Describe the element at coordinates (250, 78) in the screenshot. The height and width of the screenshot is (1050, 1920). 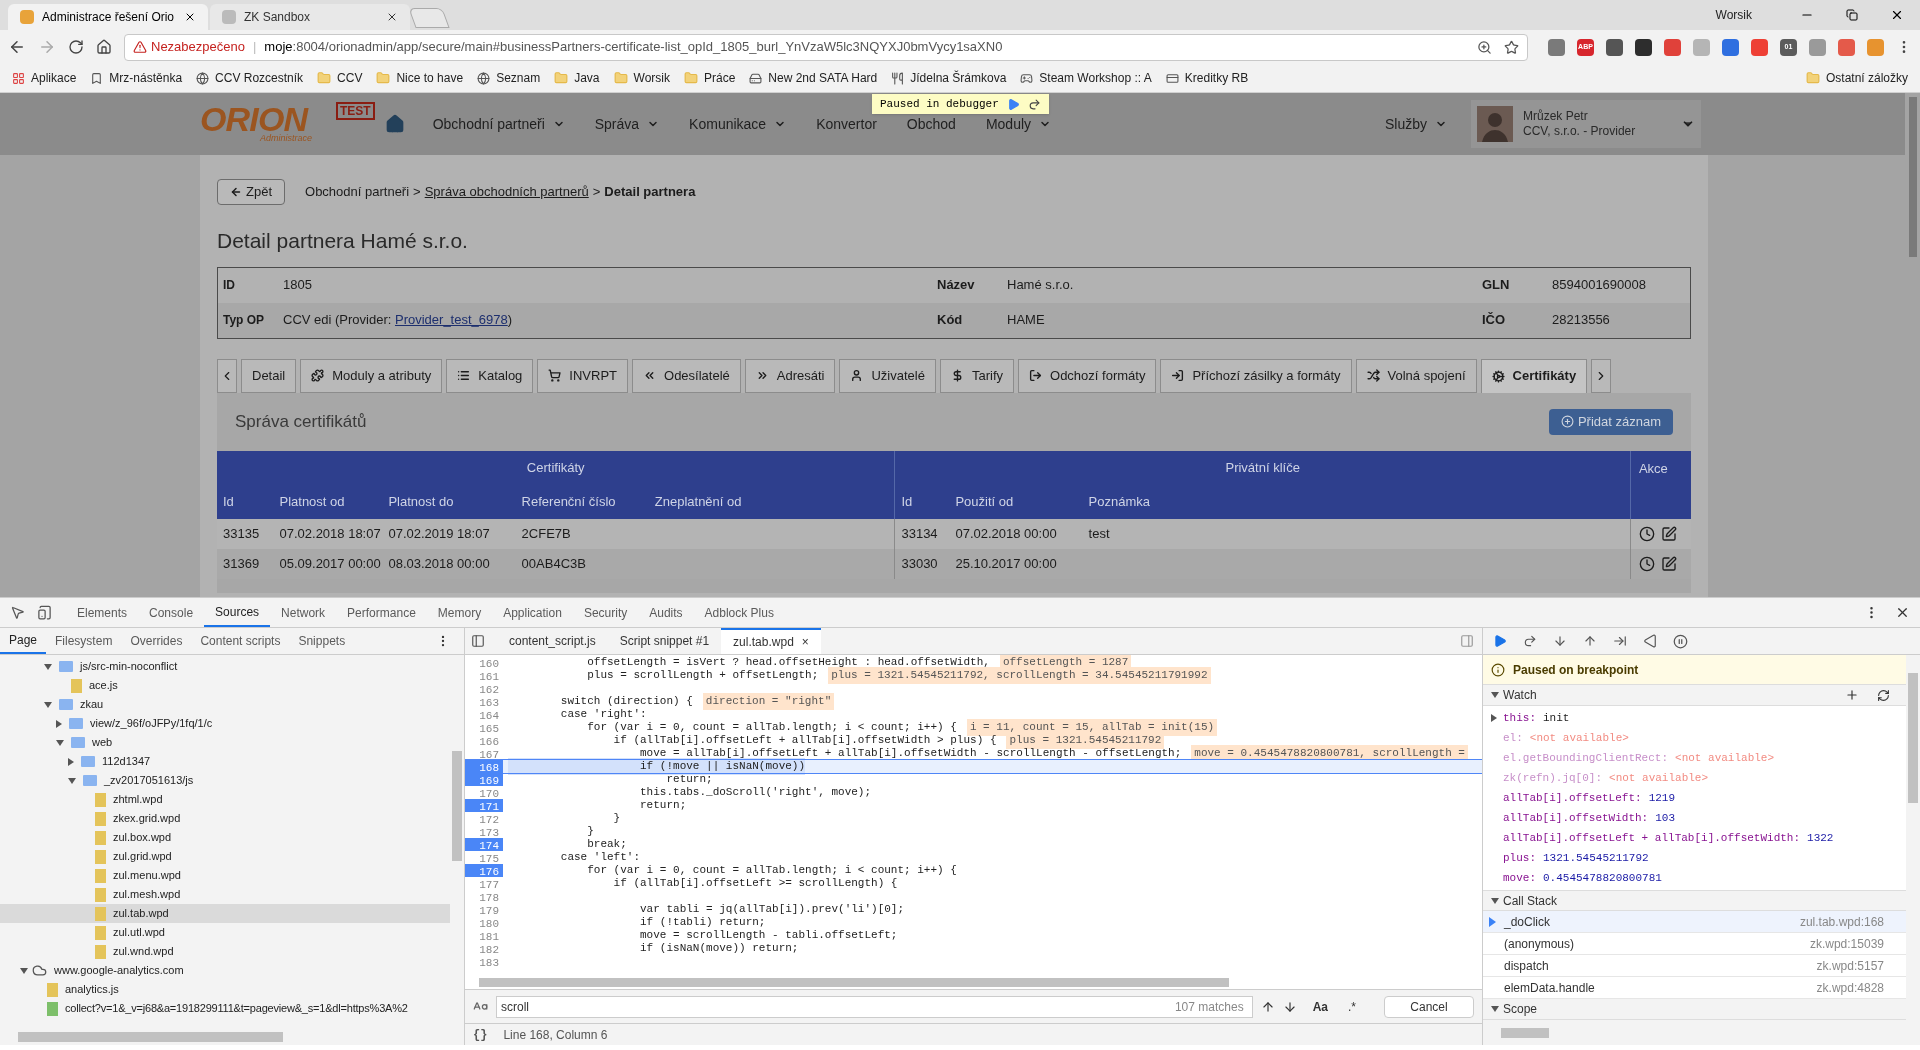
I see `bookmark: CCV Rozcestník` at that location.